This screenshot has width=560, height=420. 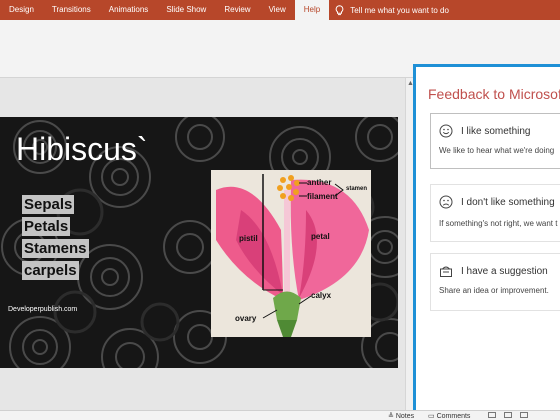 I want to click on label-filament: filament, so click(x=322, y=196).